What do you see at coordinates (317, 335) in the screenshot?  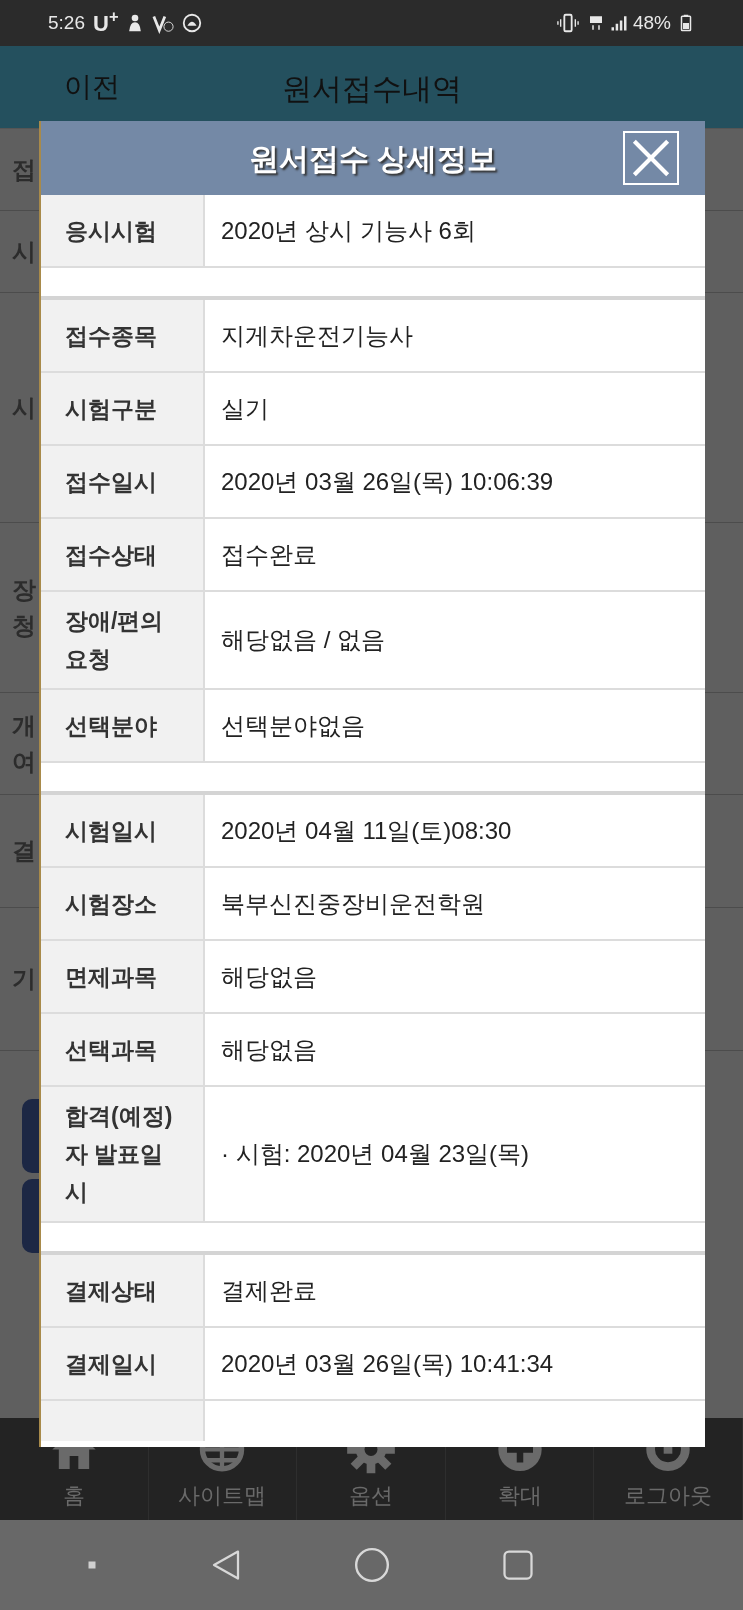 I see `field-value: 지게차운전기능사` at bounding box center [317, 335].